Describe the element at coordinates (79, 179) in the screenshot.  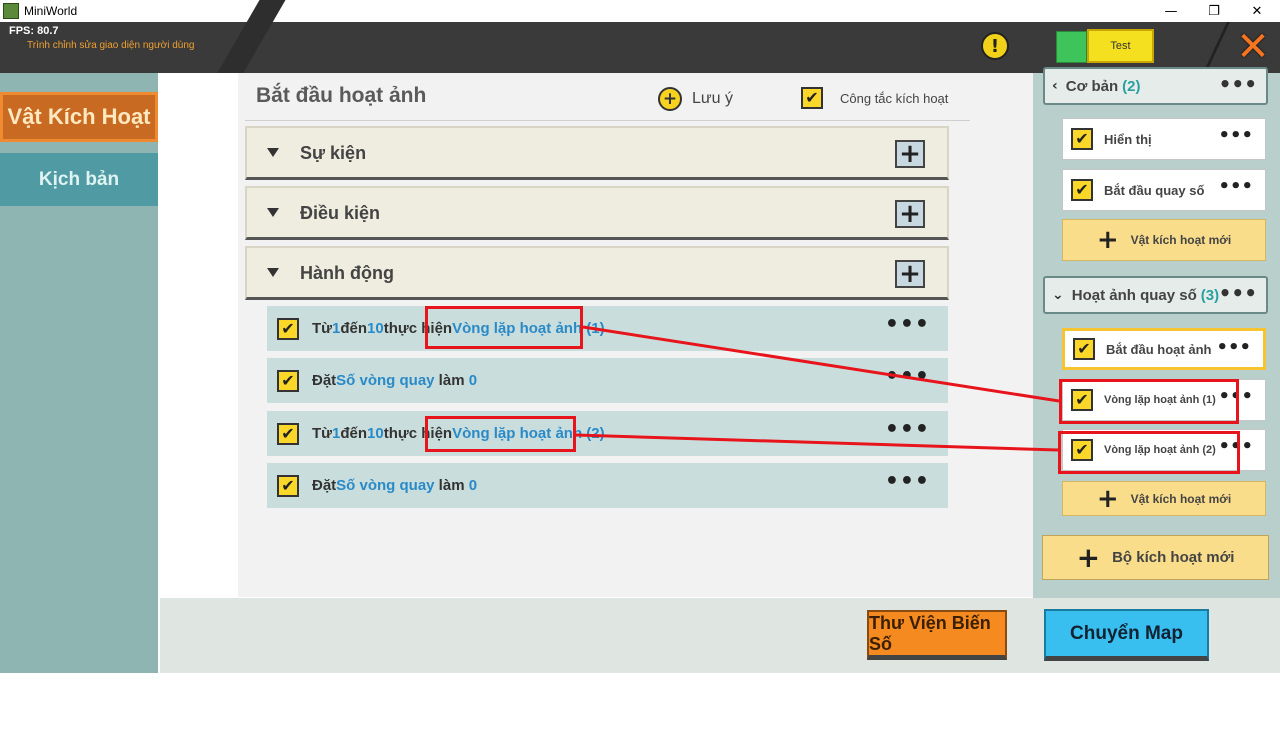
I see `tab-script: Kịch bản` at that location.